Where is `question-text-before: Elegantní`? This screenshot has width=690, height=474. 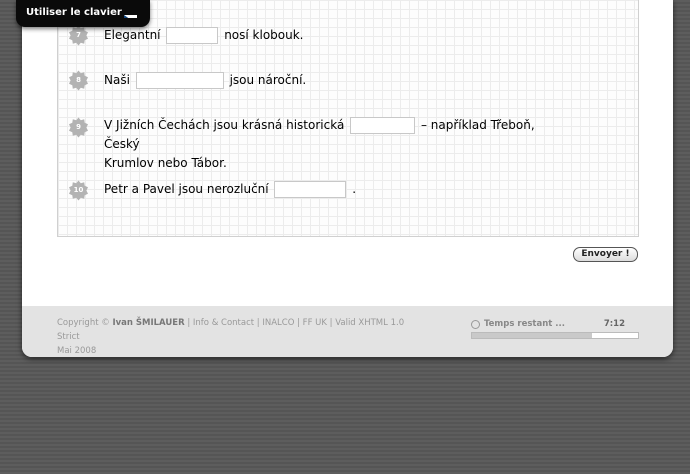
question-text-before: Elegantní is located at coordinates (132, 35).